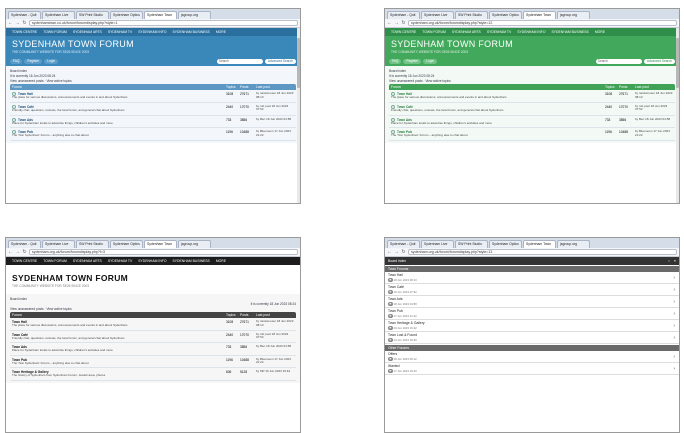 The image size is (684, 433). Describe the element at coordinates (397, 261) in the screenshot. I see `mobile-title: Board index` at that location.